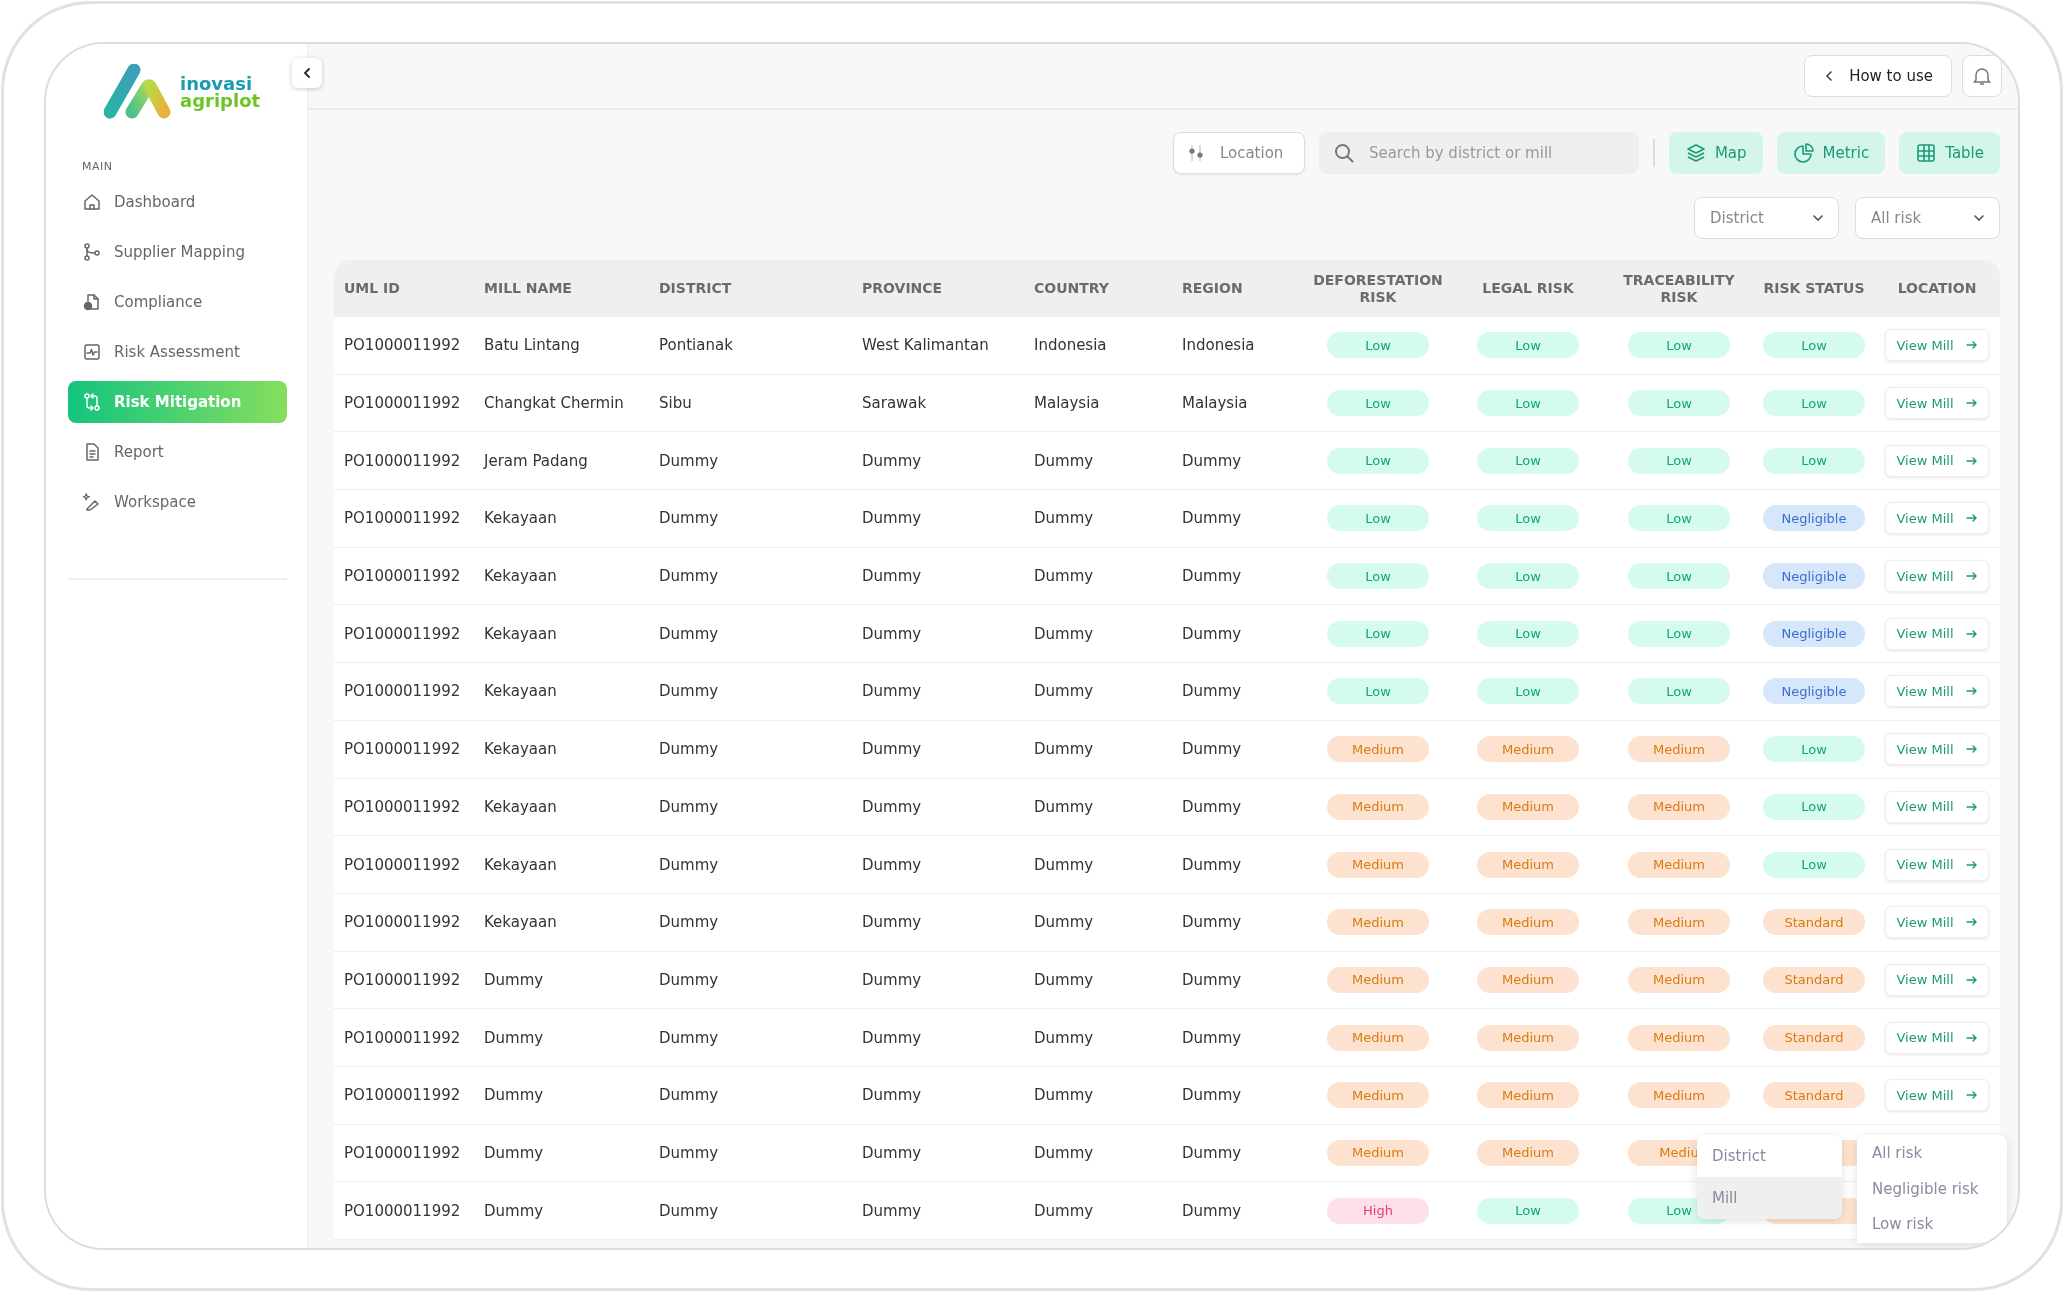 This screenshot has width=2064, height=1292. Describe the element at coordinates (177, 402) in the screenshot. I see `sidebar-item: Risk Mitigation` at that location.